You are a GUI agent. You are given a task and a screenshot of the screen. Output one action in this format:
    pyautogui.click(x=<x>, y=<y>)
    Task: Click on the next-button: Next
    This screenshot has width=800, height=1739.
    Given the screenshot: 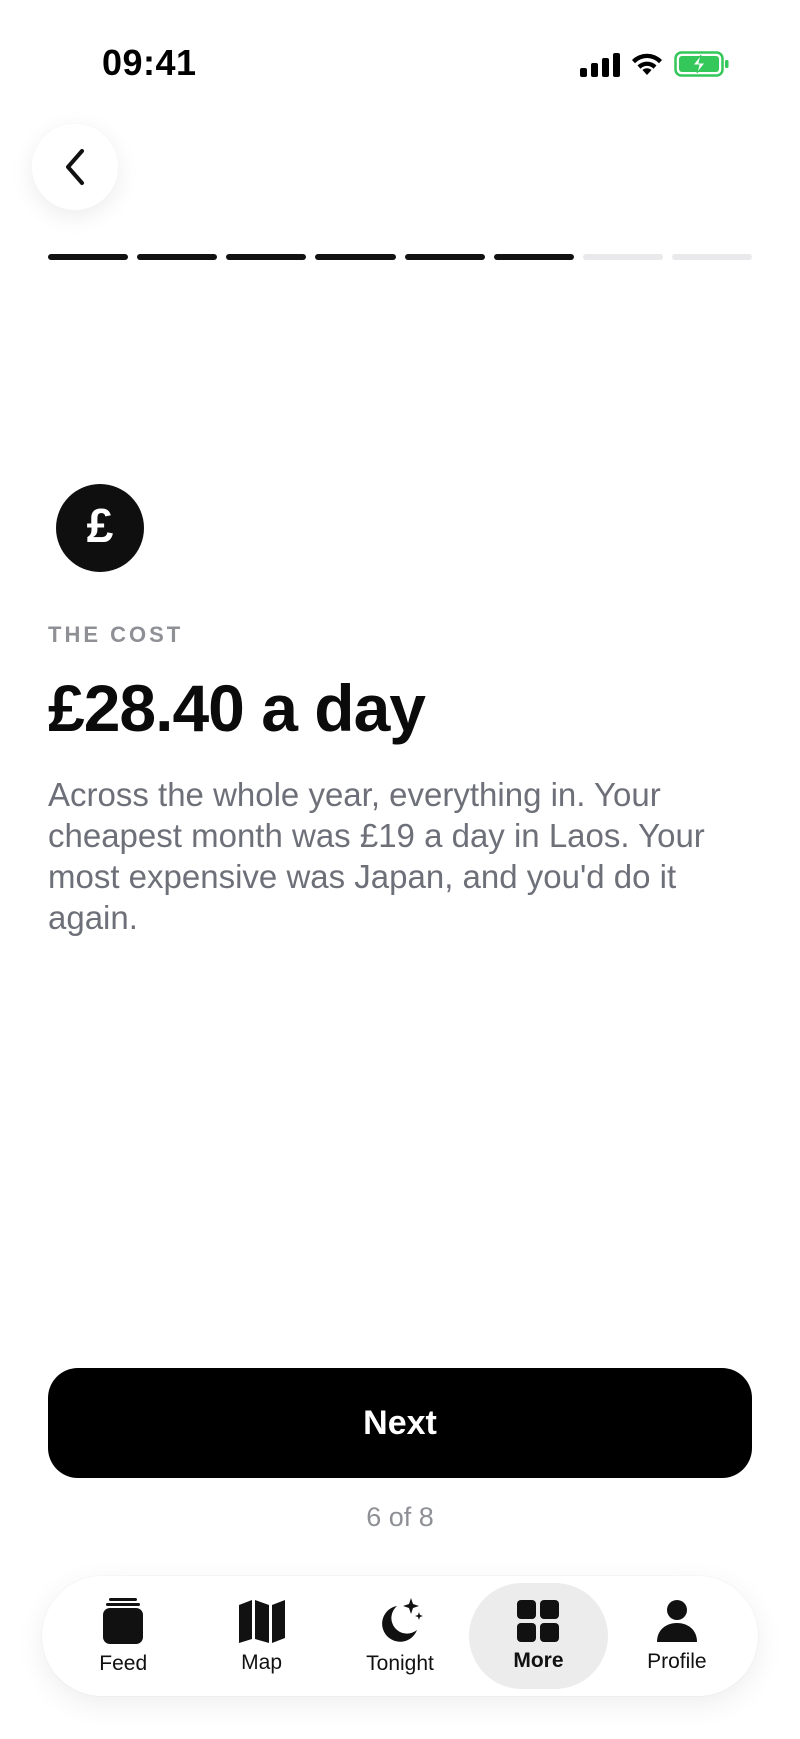 What is the action you would take?
    pyautogui.click(x=400, y=1423)
    